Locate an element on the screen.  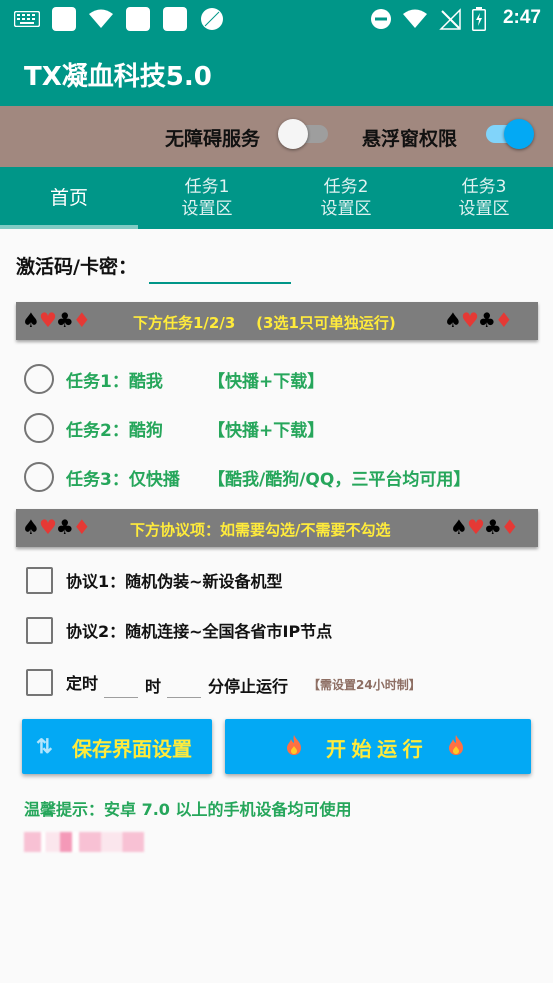
timer-minute-input is located at coordinates (184, 684).